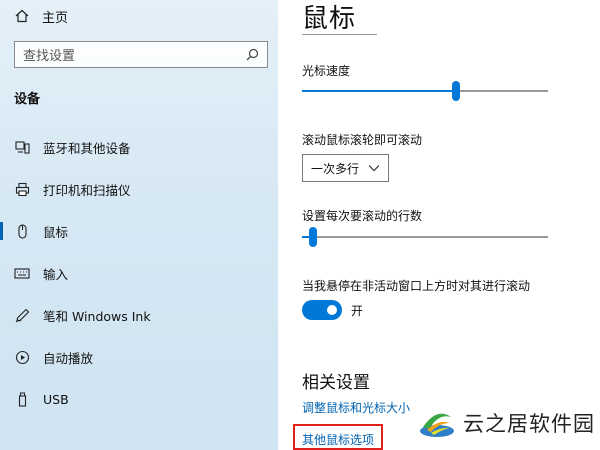 This screenshot has width=600, height=450. What do you see at coordinates (49, 56) in the screenshot?
I see `search-placeholder: 查找设置` at bounding box center [49, 56].